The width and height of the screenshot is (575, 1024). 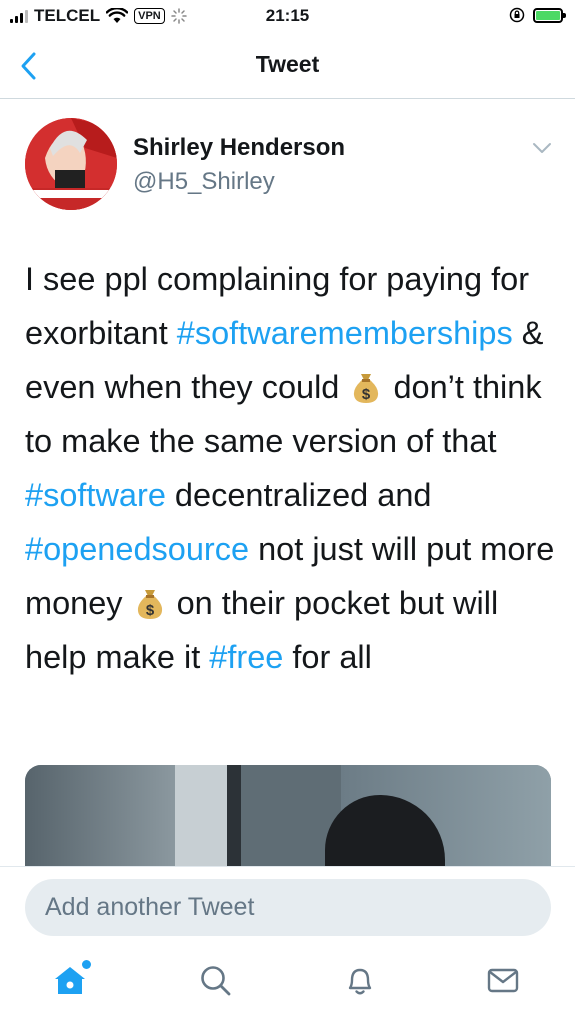 I want to click on status-bar: TELCEL VPN 21:15, so click(x=287, y=17).